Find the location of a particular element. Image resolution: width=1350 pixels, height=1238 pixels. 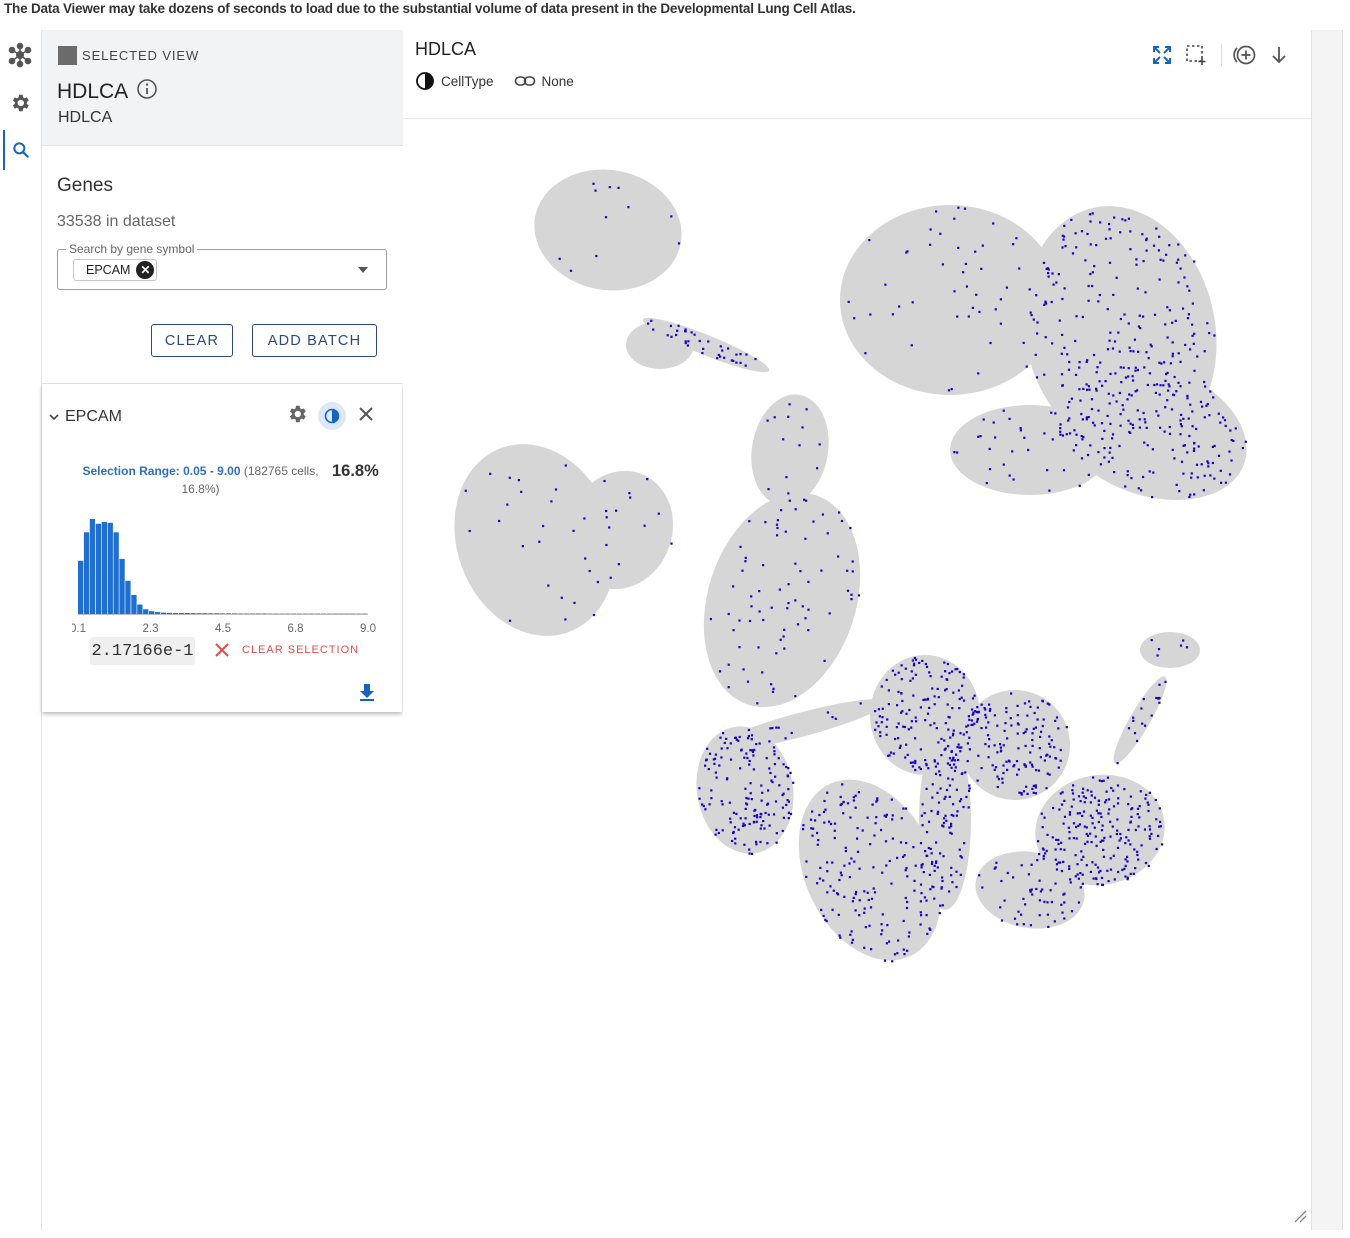

expression-histogram: 0.1 2.3 4.5 6.8 9.0 is located at coordinates (227, 568).